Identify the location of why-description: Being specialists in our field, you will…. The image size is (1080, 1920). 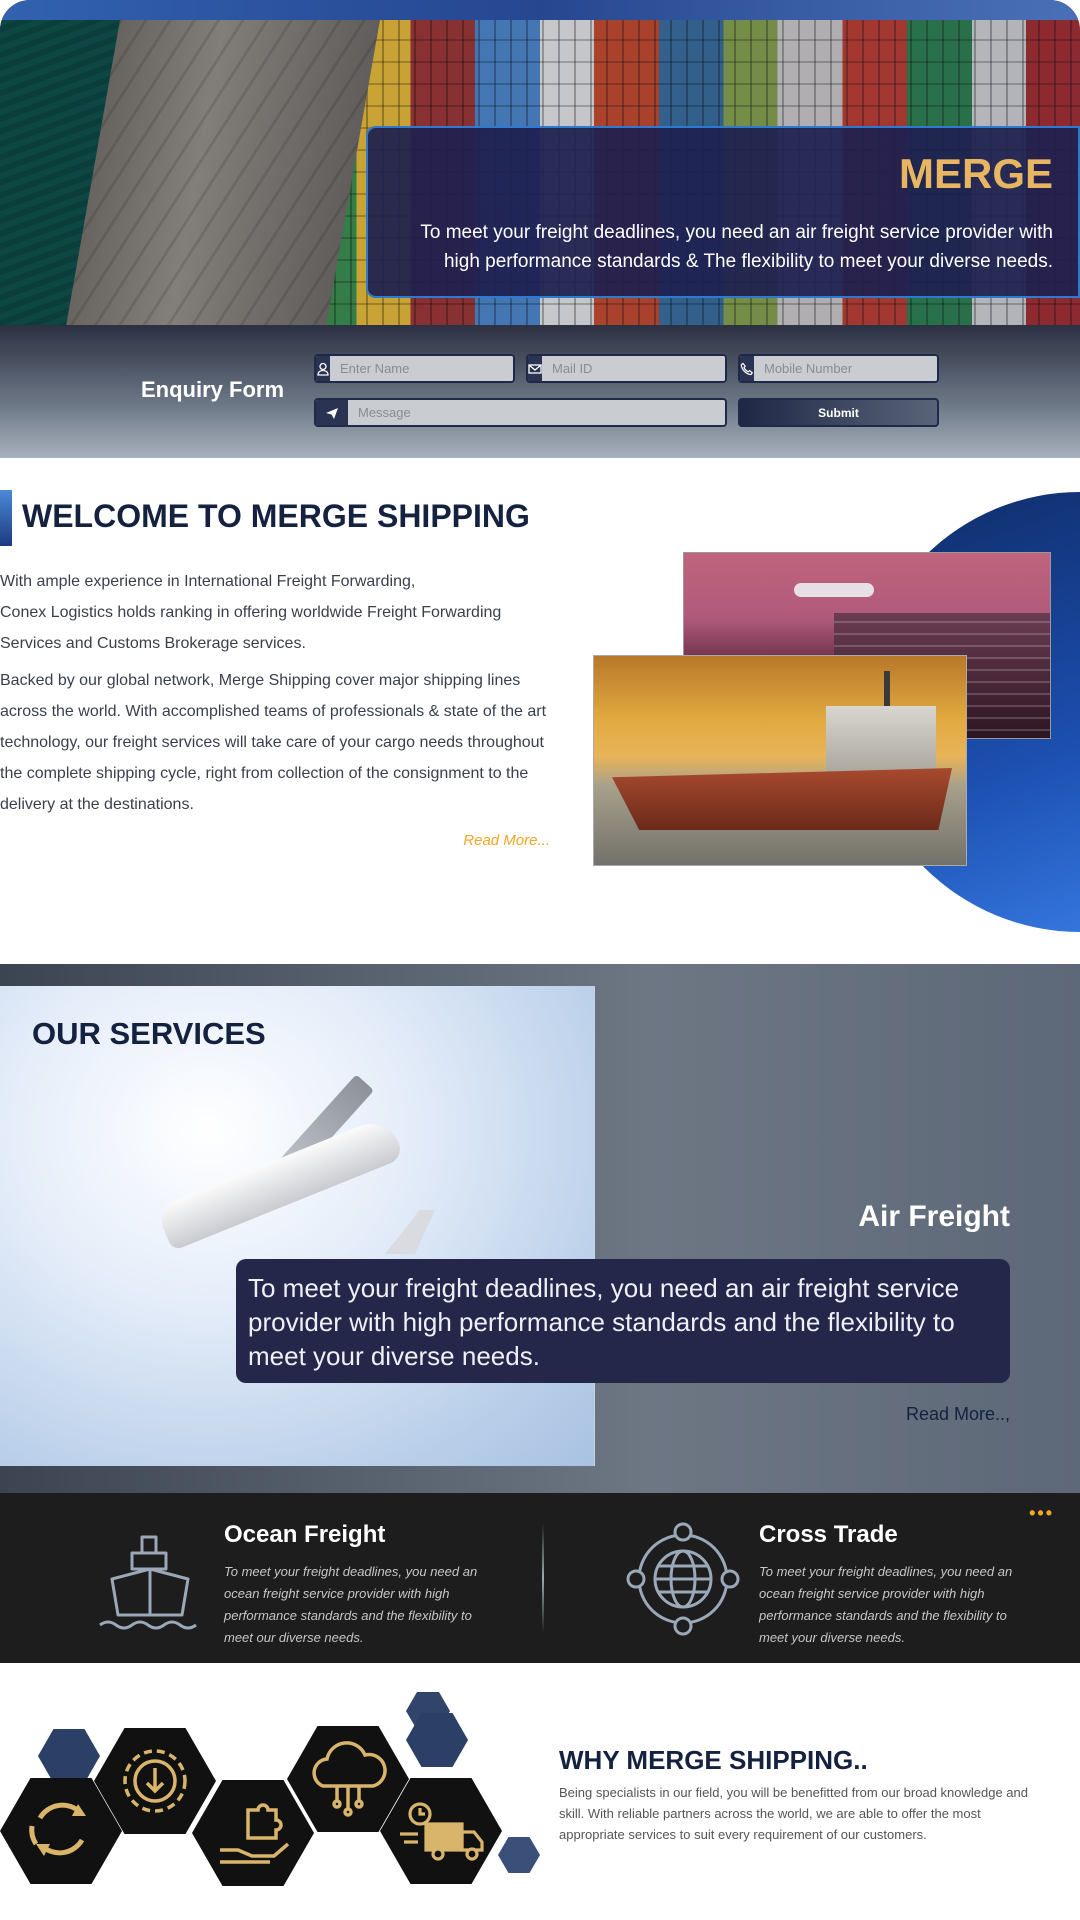
(793, 1813).